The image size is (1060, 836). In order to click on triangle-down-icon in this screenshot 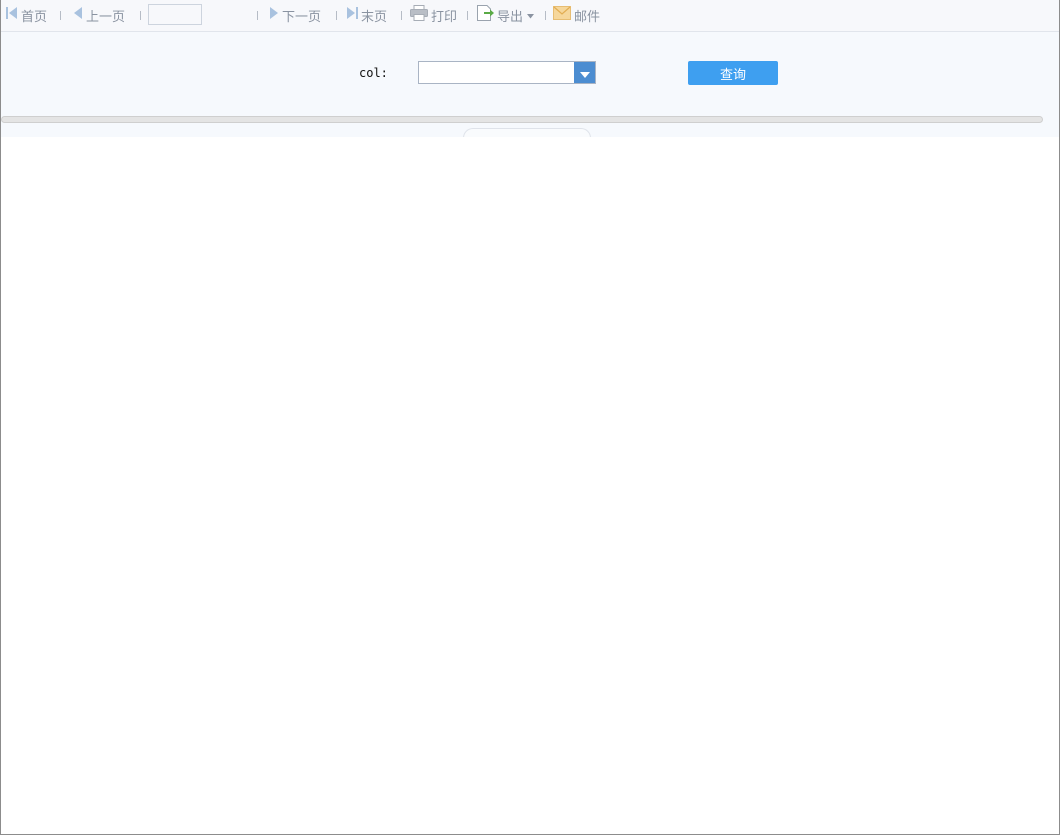, I will do `click(584, 72)`.